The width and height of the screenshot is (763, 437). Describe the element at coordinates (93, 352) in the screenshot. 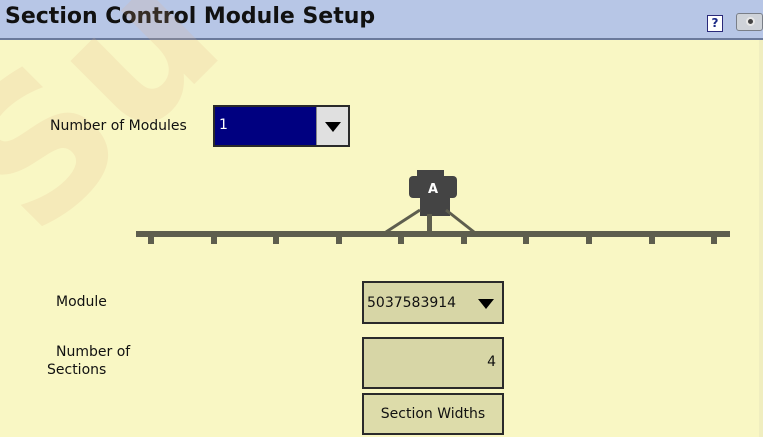

I see `sections-label-line1: Number of` at that location.